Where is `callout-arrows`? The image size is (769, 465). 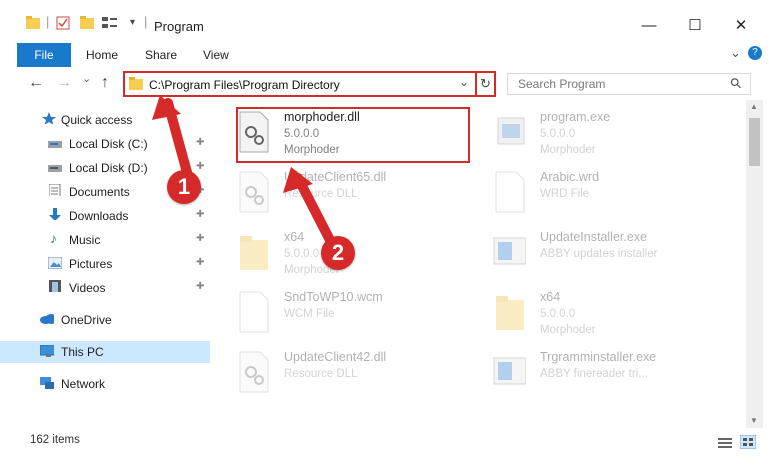
callout-arrows is located at coordinates (244, 172).